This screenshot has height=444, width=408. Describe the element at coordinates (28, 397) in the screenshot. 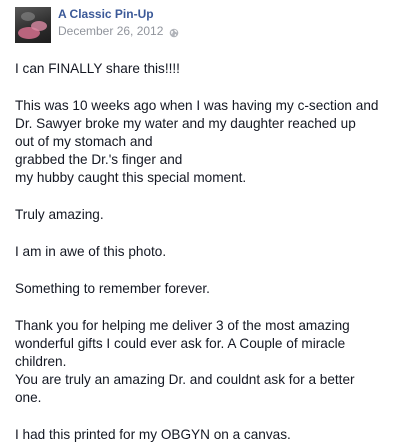

I see `message-line: one.` at that location.